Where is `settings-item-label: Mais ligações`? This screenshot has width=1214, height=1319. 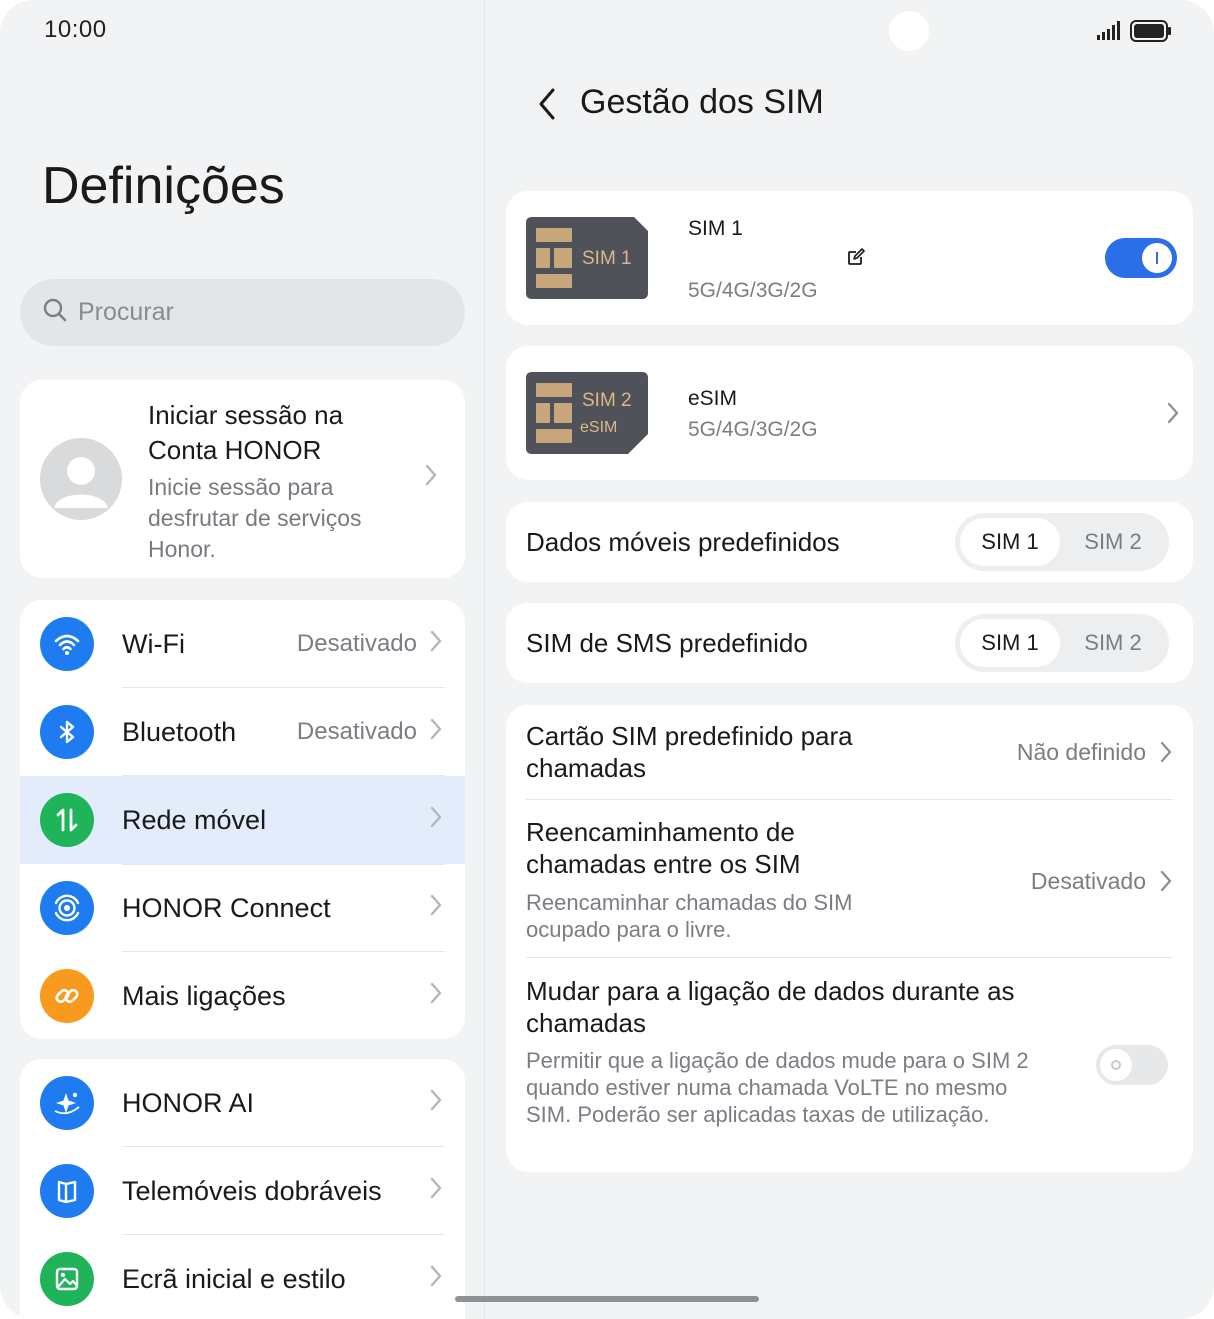
settings-item-label: Mais ligações is located at coordinates (204, 995).